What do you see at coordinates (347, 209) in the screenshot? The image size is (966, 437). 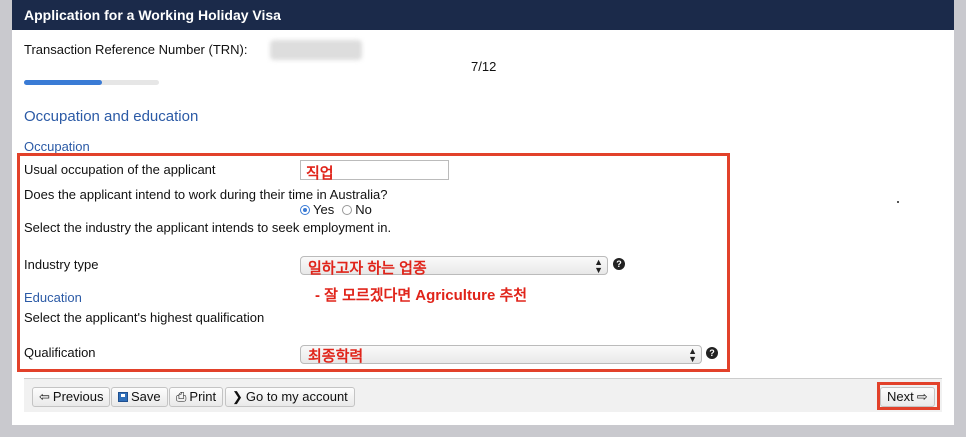 I see `no-radio` at bounding box center [347, 209].